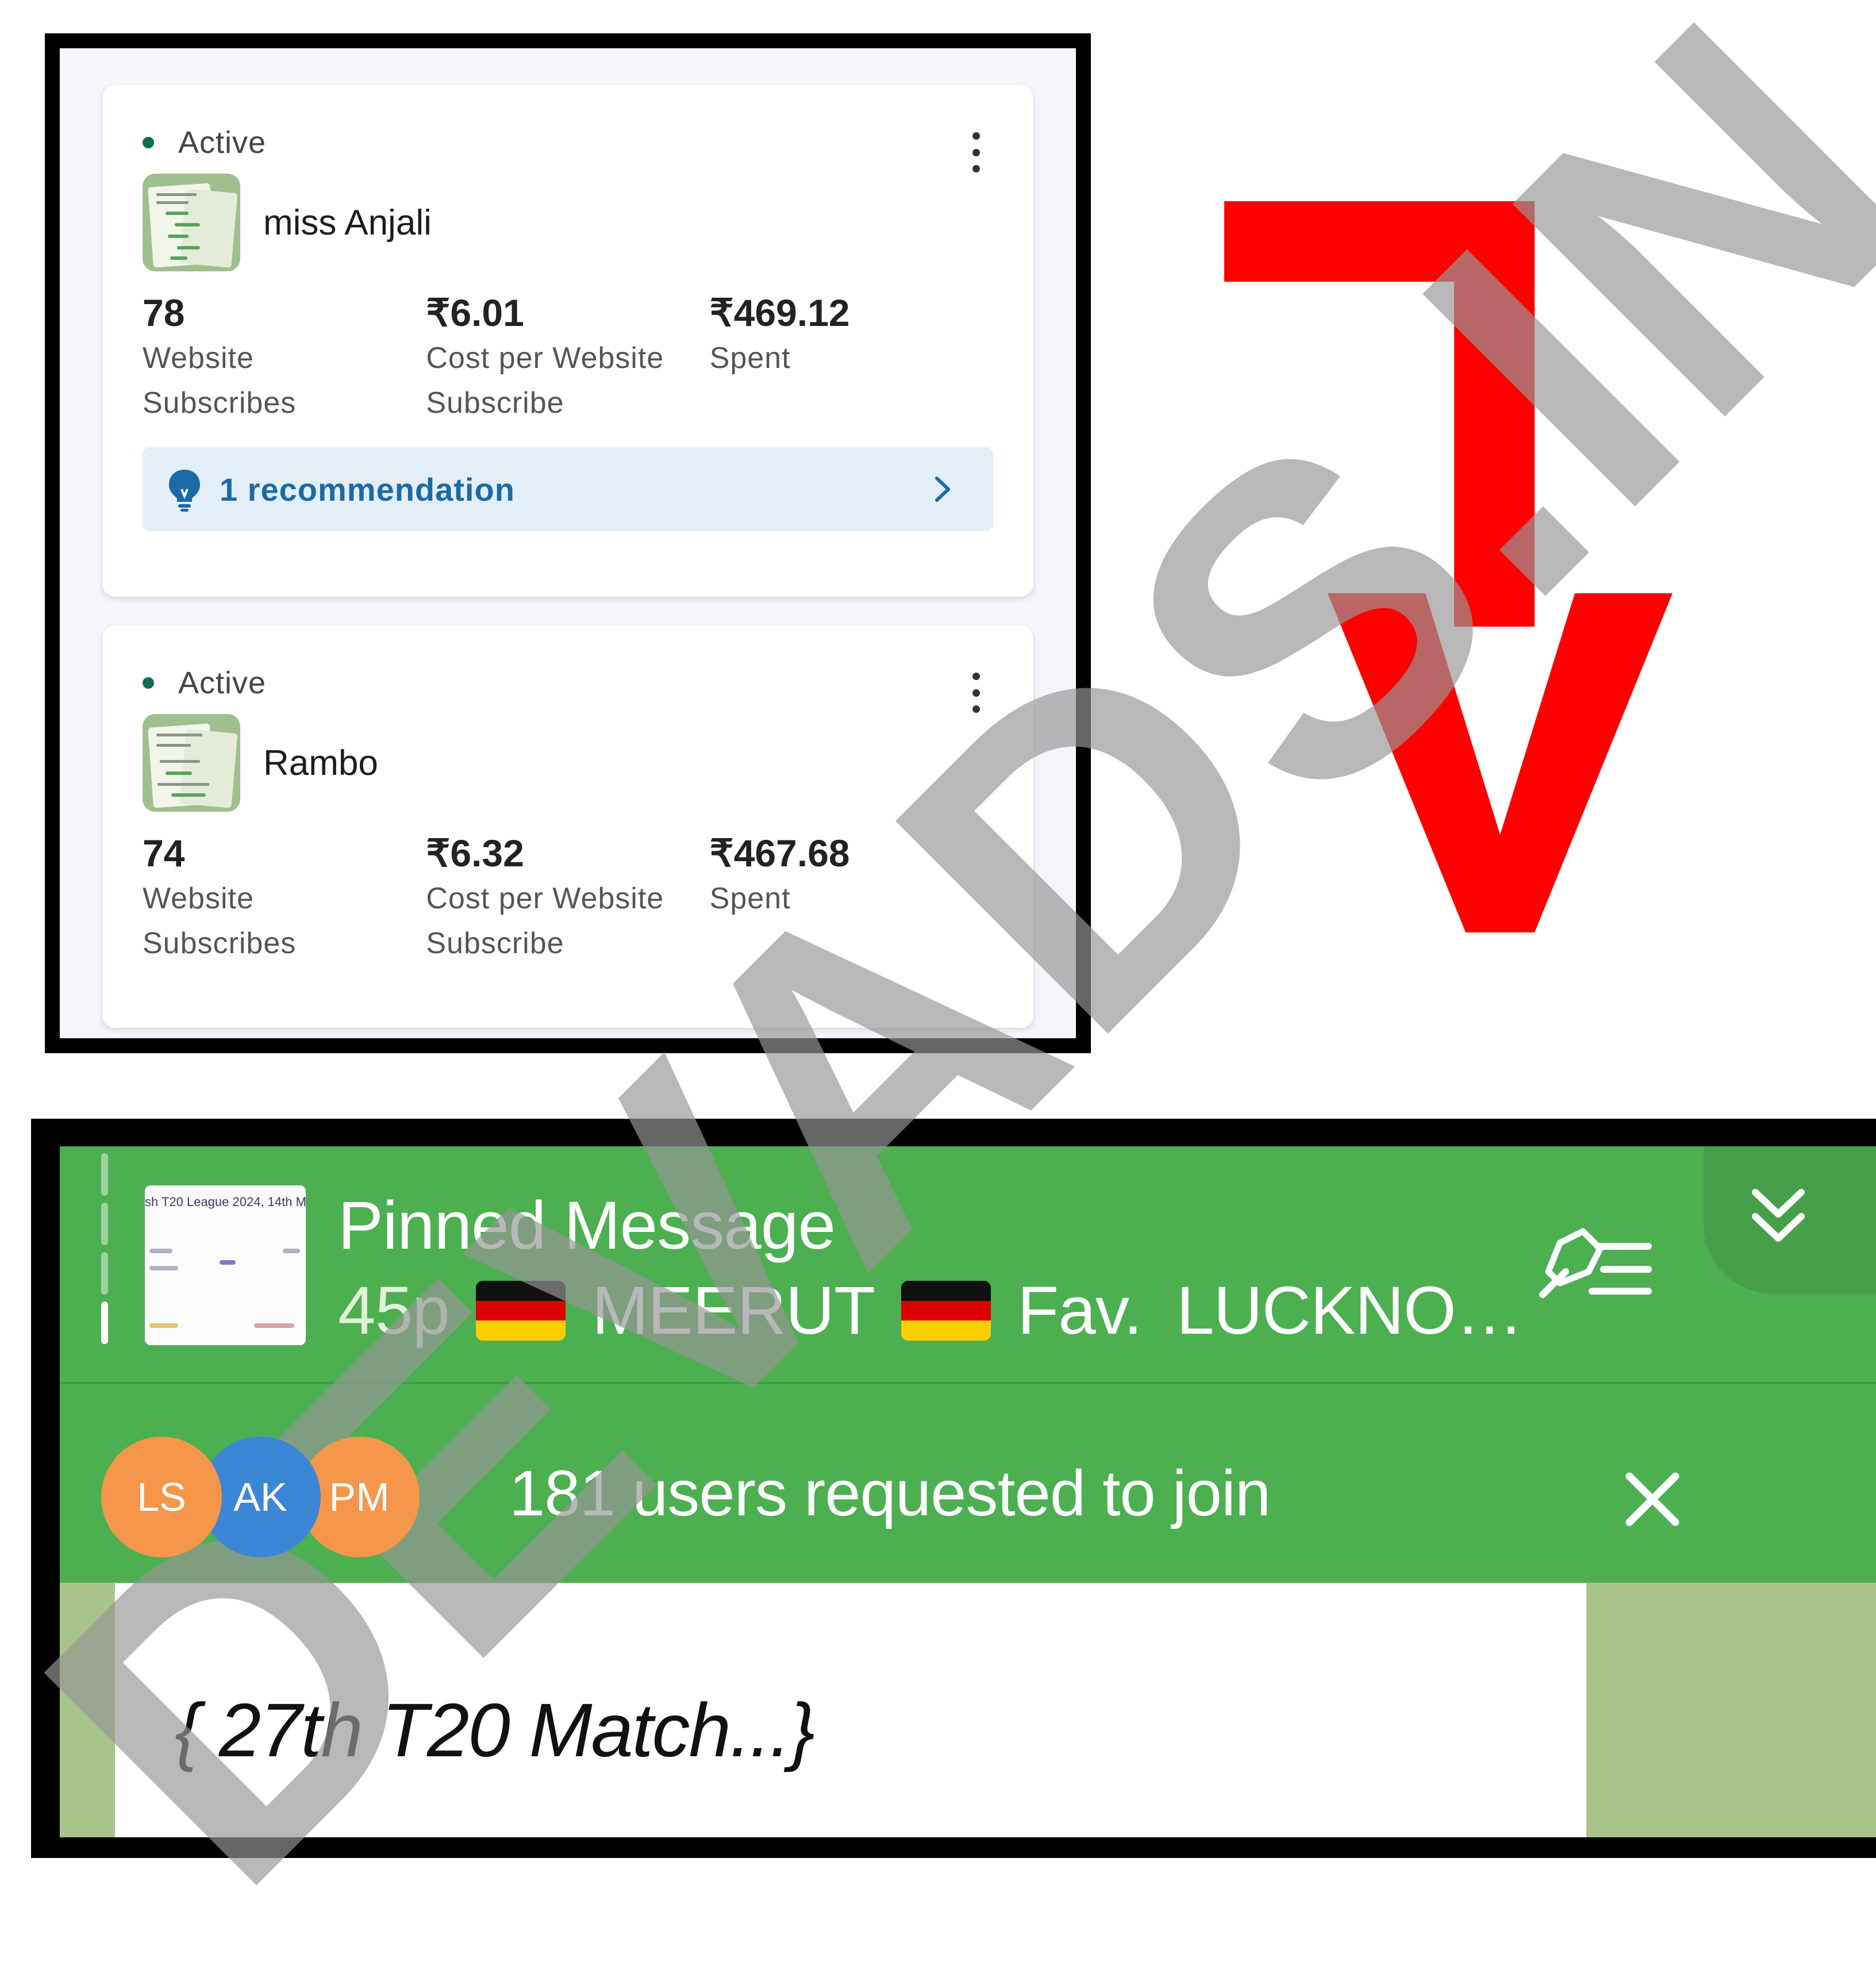 The image size is (1876, 1977). I want to click on pinned-message-thumbnail: sh T20 League 2024, 14th M, so click(225, 1265).